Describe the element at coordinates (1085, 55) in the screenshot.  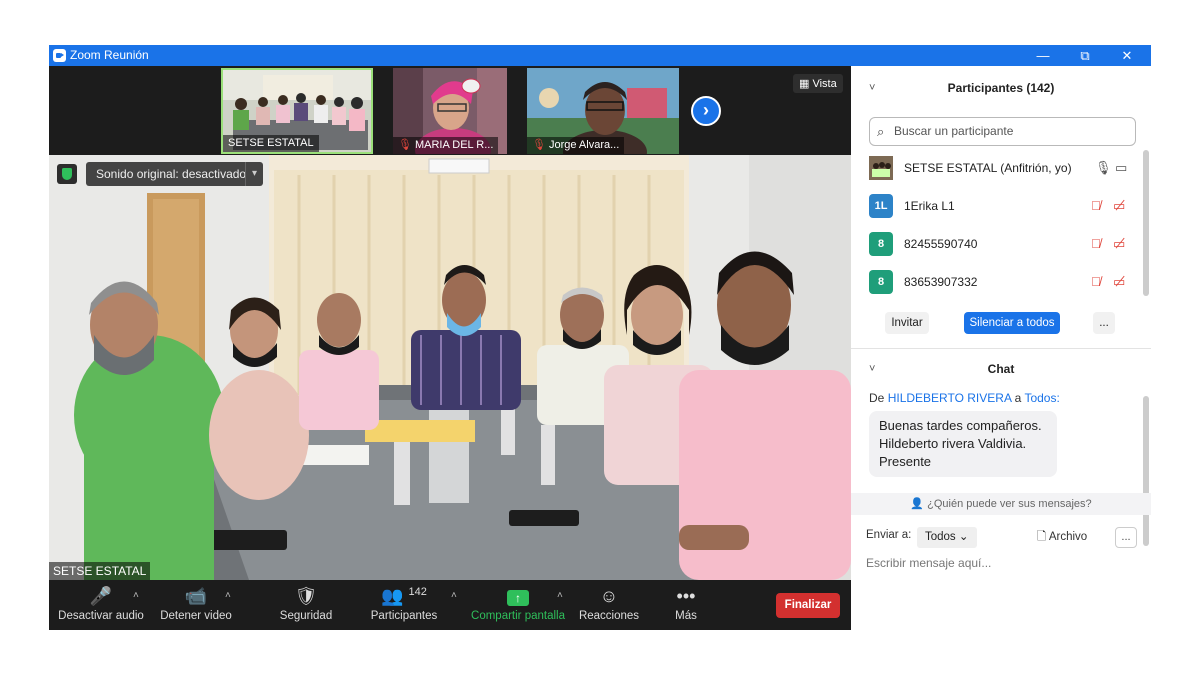
I see `restore-button: ⧉` at that location.